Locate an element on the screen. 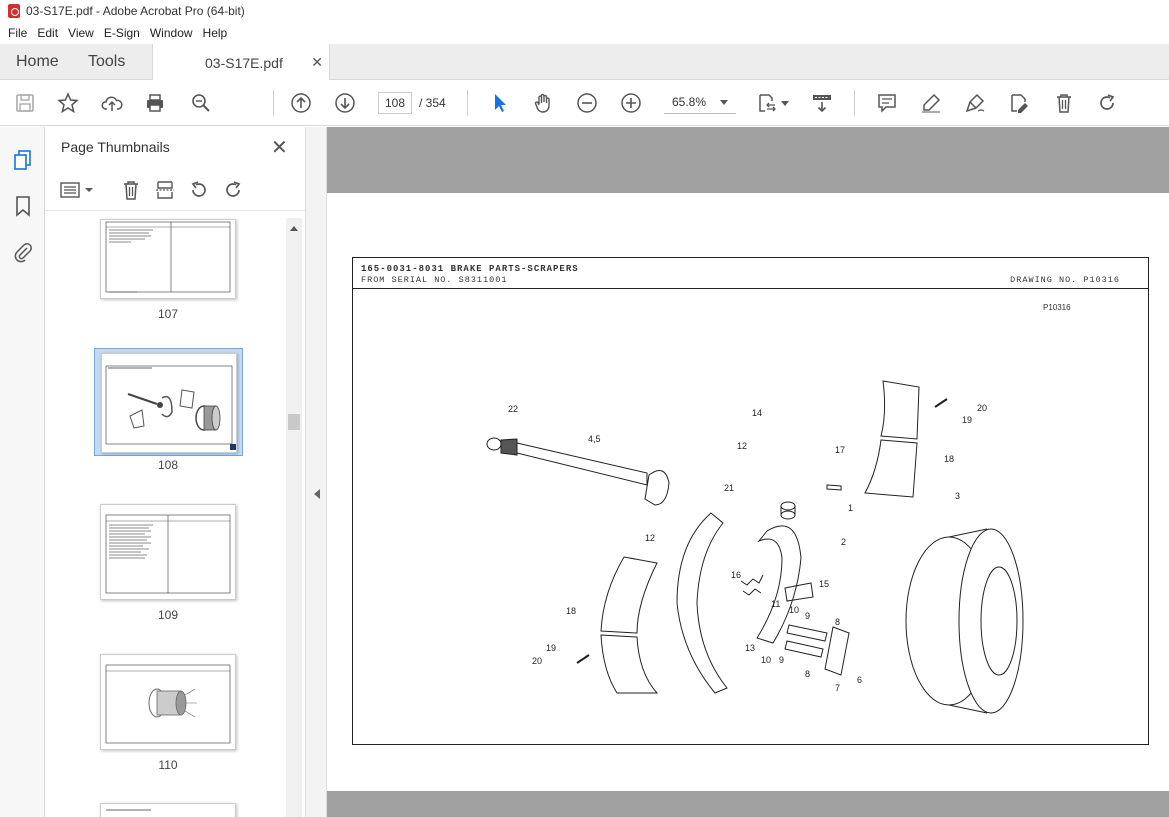 The width and height of the screenshot is (1169, 817). callout-label: 6 is located at coordinates (859, 680).